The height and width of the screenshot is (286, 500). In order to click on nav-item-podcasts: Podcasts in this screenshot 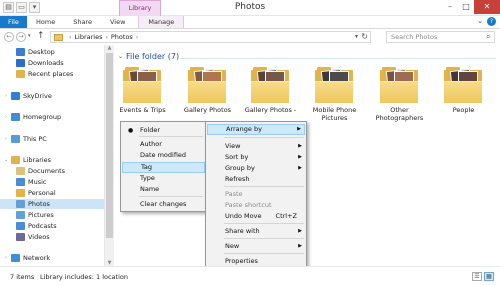, I will do `click(52, 226)`.